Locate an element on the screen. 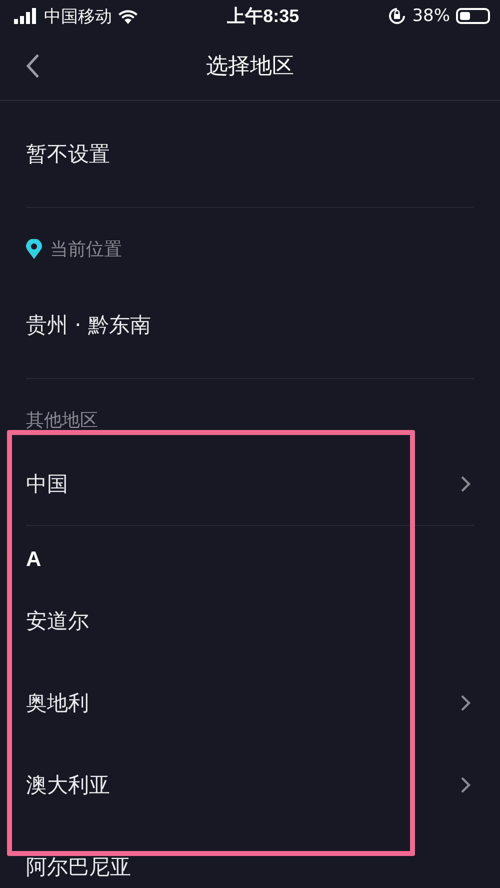 The image size is (500, 888). region-item: 安道尔 is located at coordinates (57, 621).